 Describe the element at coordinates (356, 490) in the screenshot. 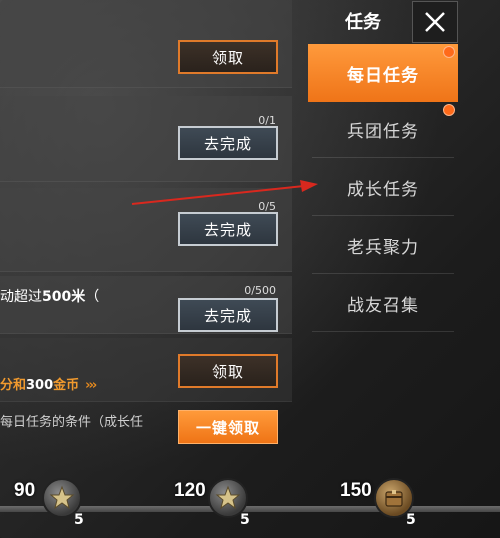

I see `milestone-value: 150` at that location.